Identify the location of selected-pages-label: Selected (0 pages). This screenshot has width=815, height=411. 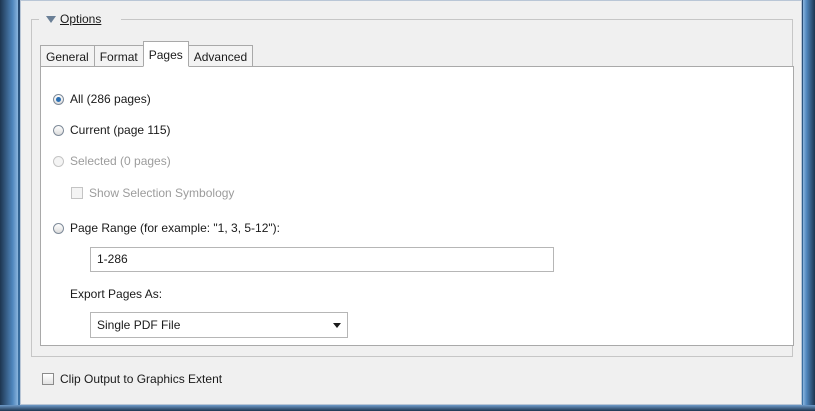
(120, 161).